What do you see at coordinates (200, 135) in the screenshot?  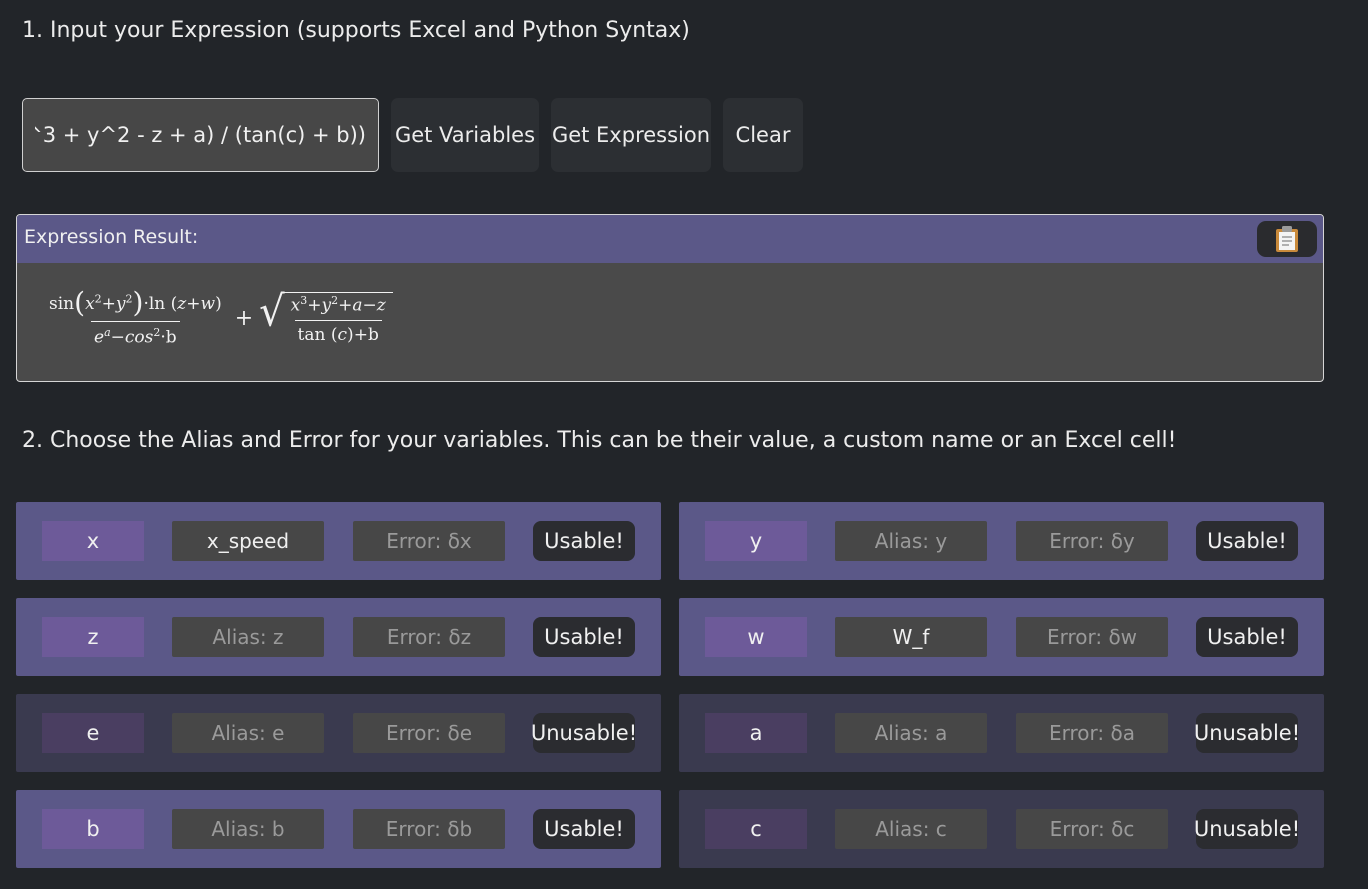 I see `expression-input` at bounding box center [200, 135].